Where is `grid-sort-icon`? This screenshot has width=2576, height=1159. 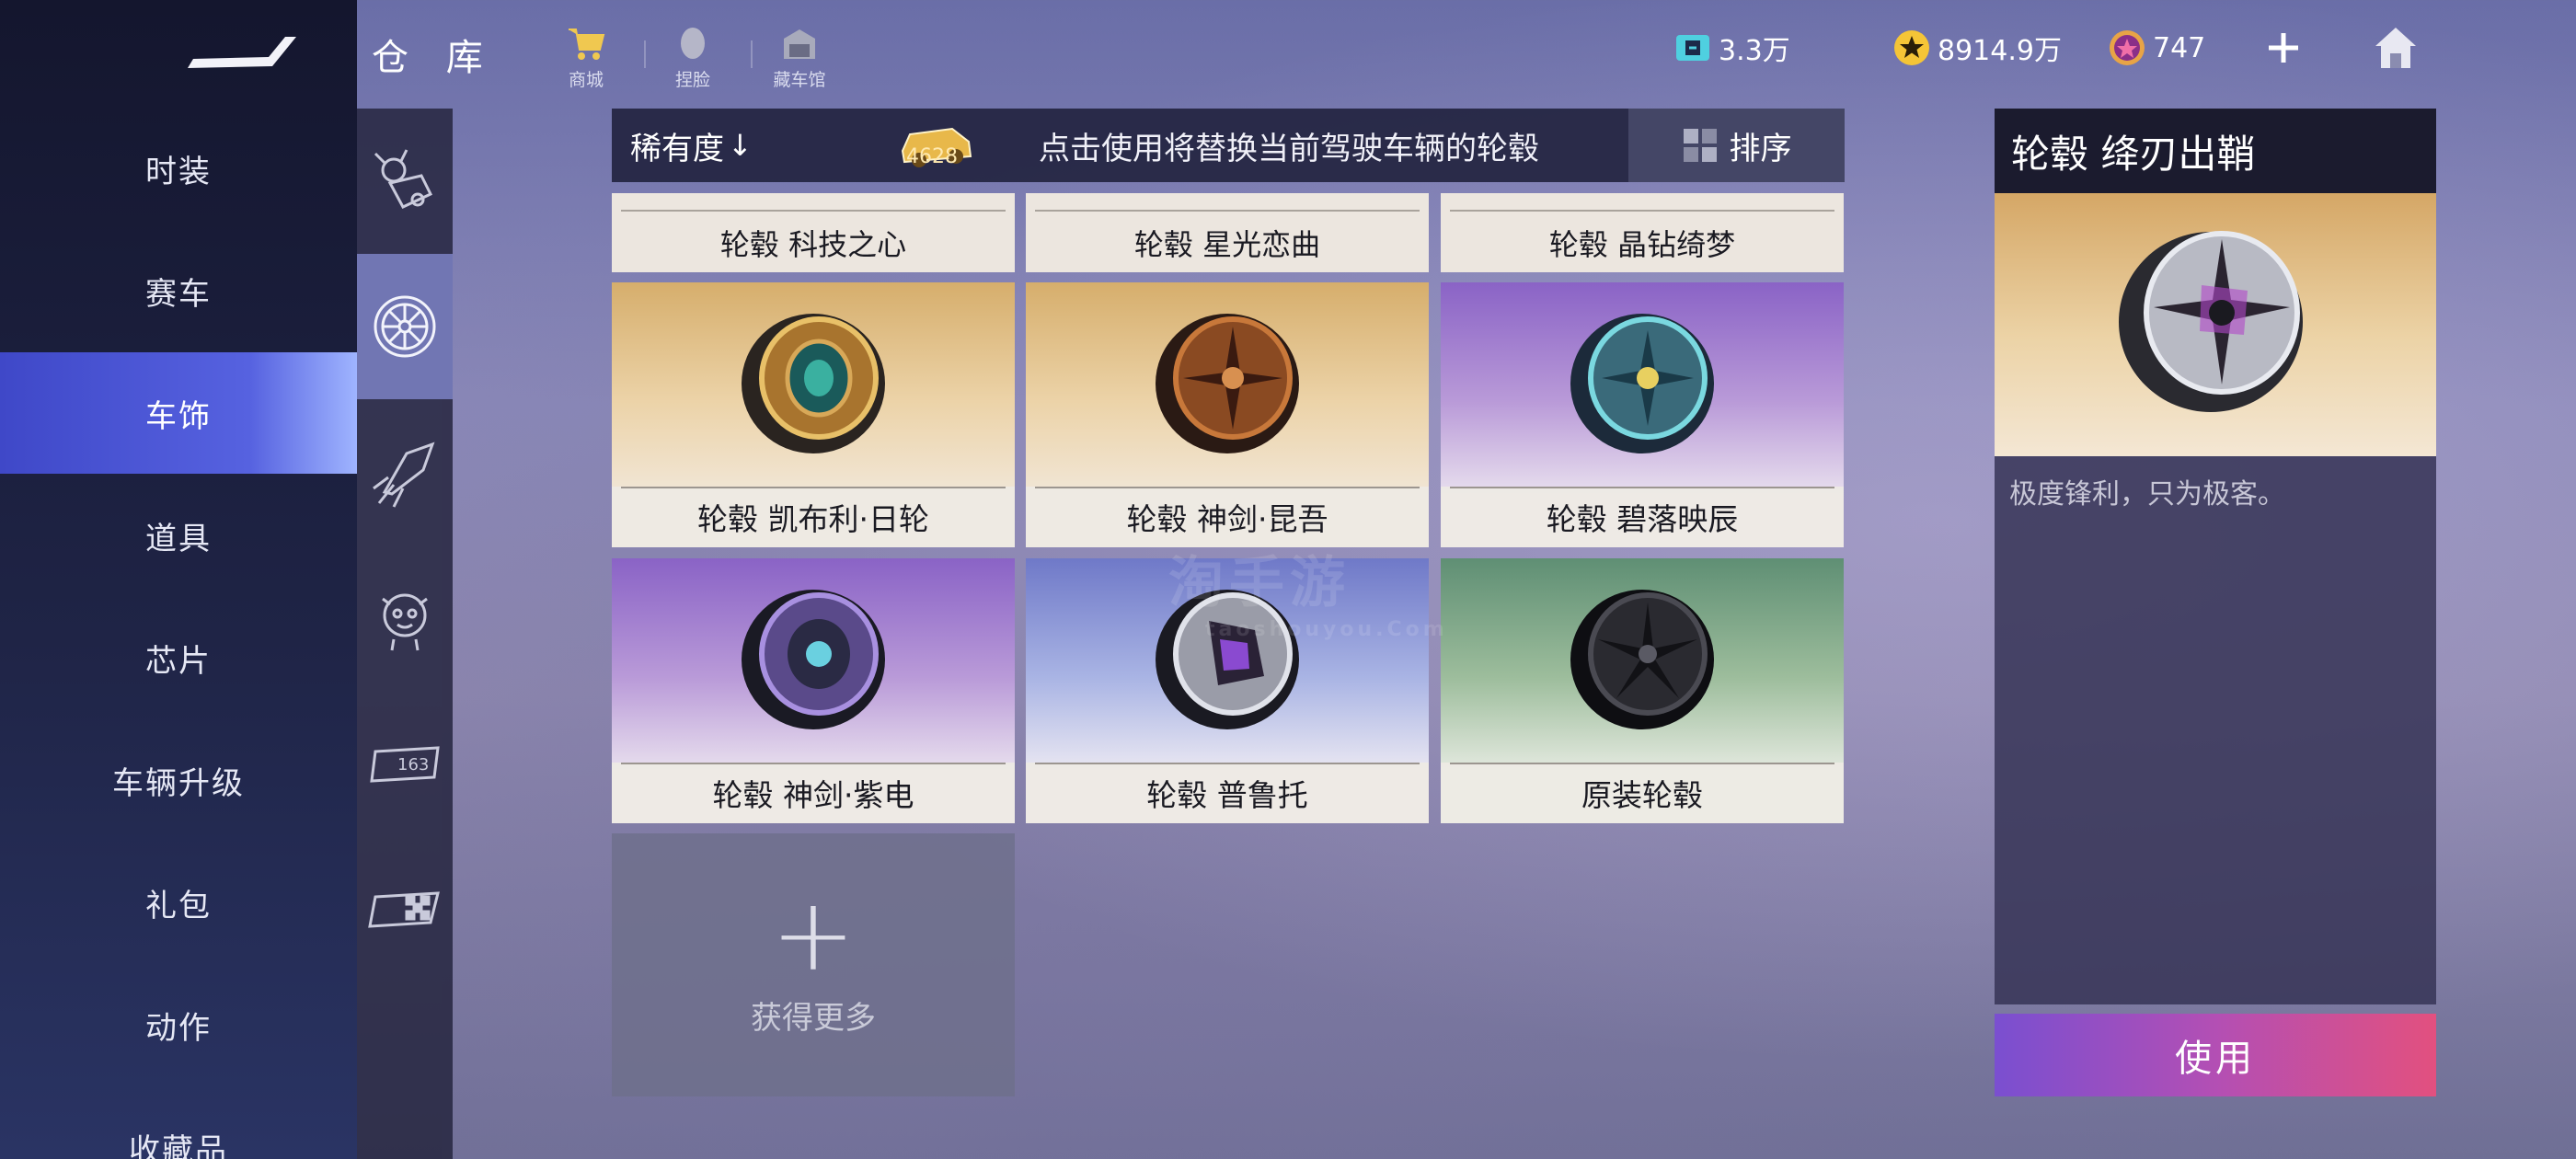 grid-sort-icon is located at coordinates (1700, 145).